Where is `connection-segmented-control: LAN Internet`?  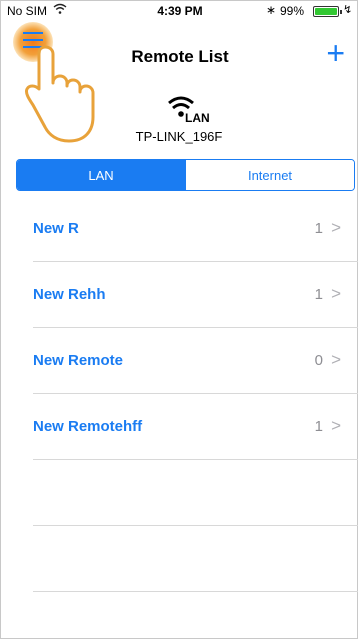 connection-segmented-control: LAN Internet is located at coordinates (185, 175).